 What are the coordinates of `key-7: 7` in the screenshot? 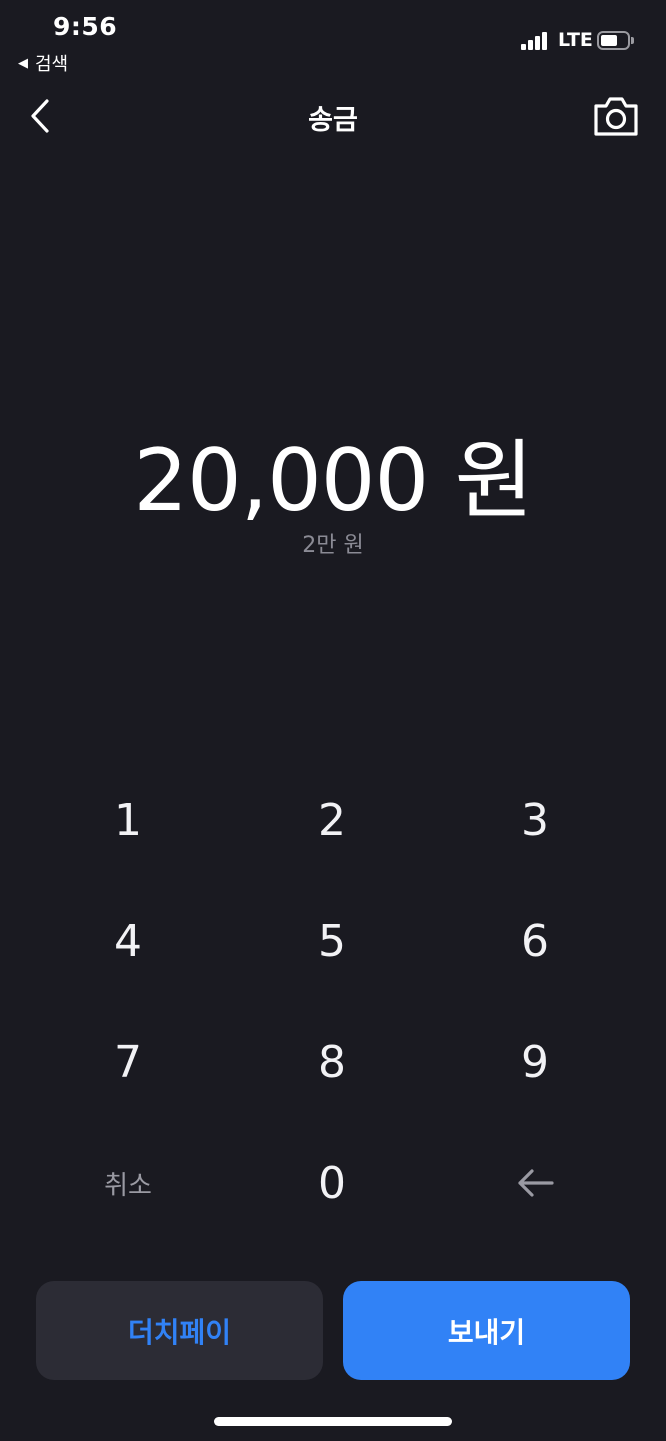 It's located at (128, 1062).